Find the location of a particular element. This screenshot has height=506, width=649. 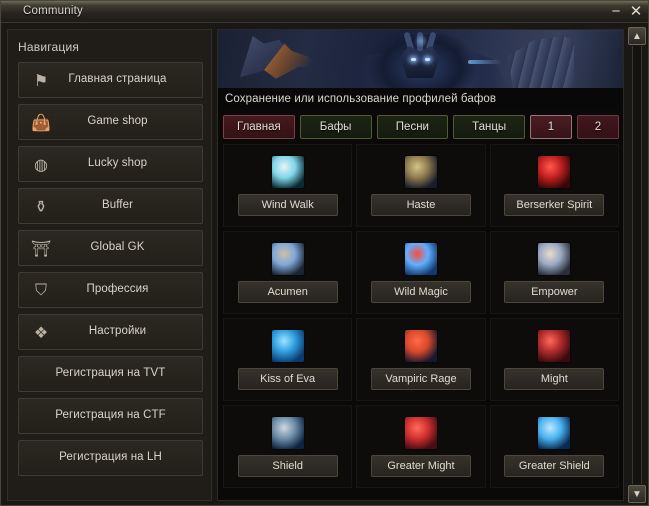

sidebar-item-2: 👜 Game shop is located at coordinates (110, 122).